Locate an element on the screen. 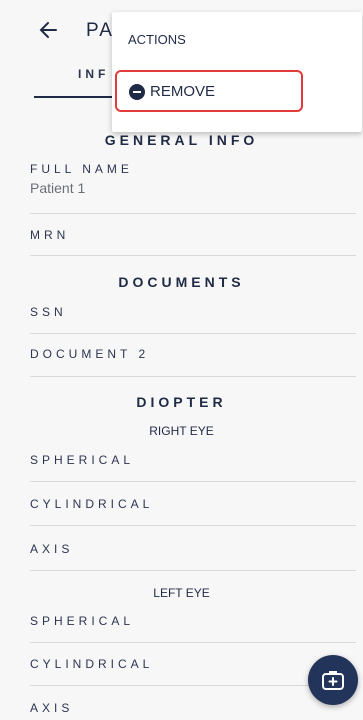 The image size is (363, 720). field-label-right-axis: AXIS is located at coordinates (52, 549).